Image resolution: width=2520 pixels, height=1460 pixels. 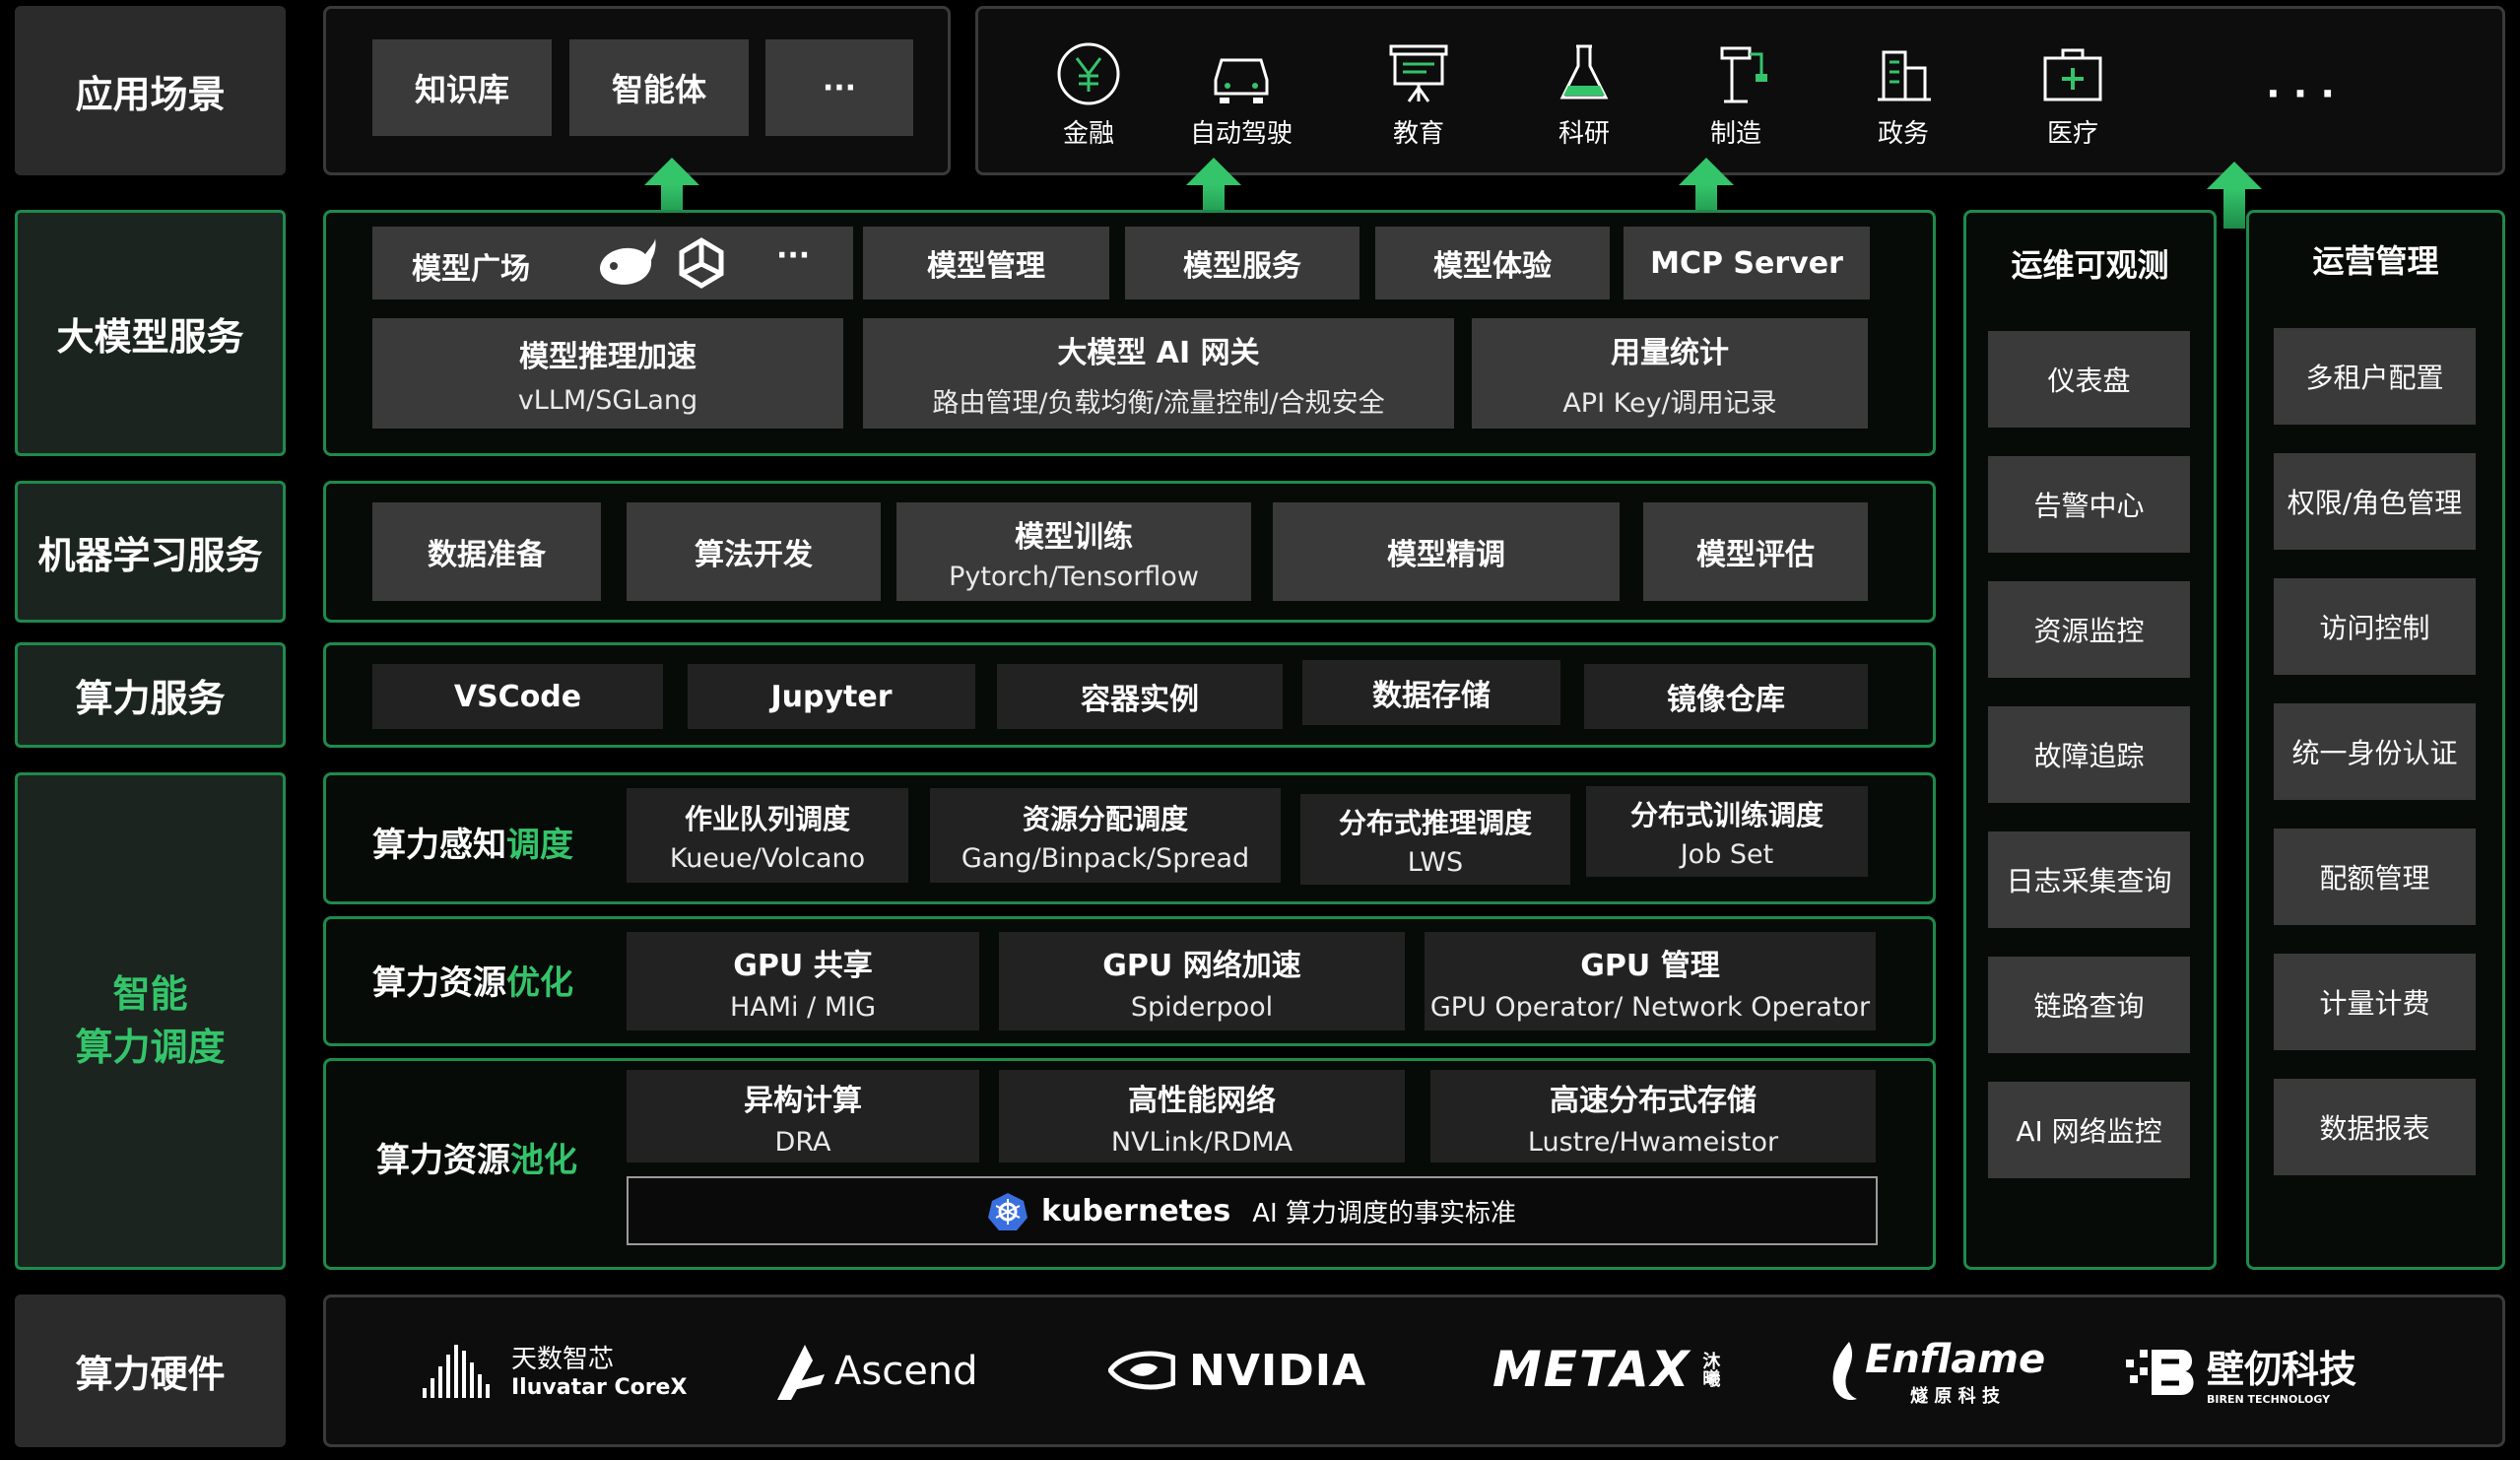 I want to click on pooling-label-plain: 算力资源, so click(x=443, y=1161).